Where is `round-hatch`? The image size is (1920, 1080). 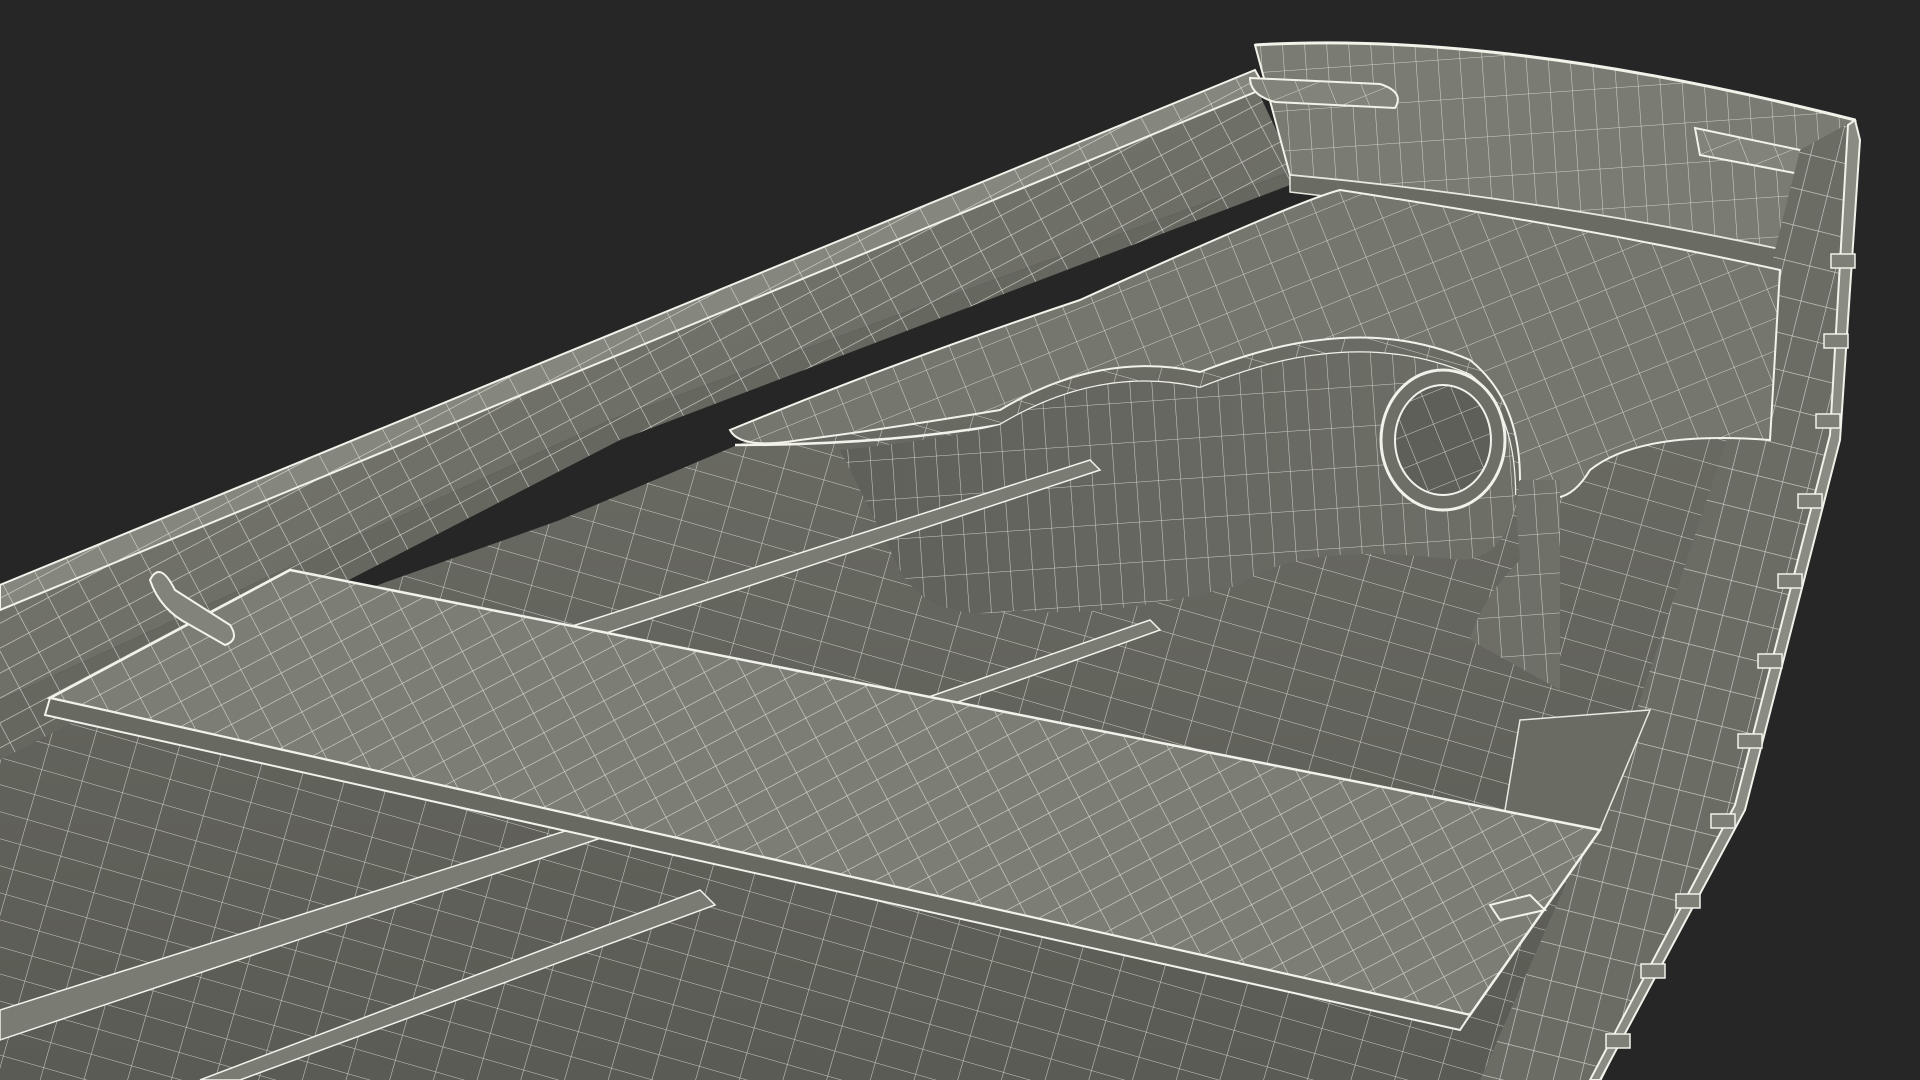 round-hatch is located at coordinates (1443, 440).